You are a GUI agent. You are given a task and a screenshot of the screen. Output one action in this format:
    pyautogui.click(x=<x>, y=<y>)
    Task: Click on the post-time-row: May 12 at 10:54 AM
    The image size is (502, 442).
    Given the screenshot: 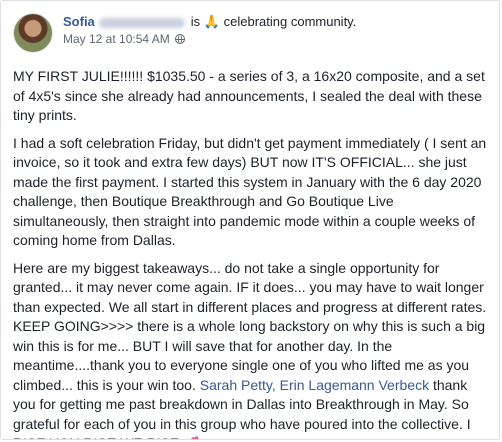 What is the action you would take?
    pyautogui.click(x=209, y=39)
    